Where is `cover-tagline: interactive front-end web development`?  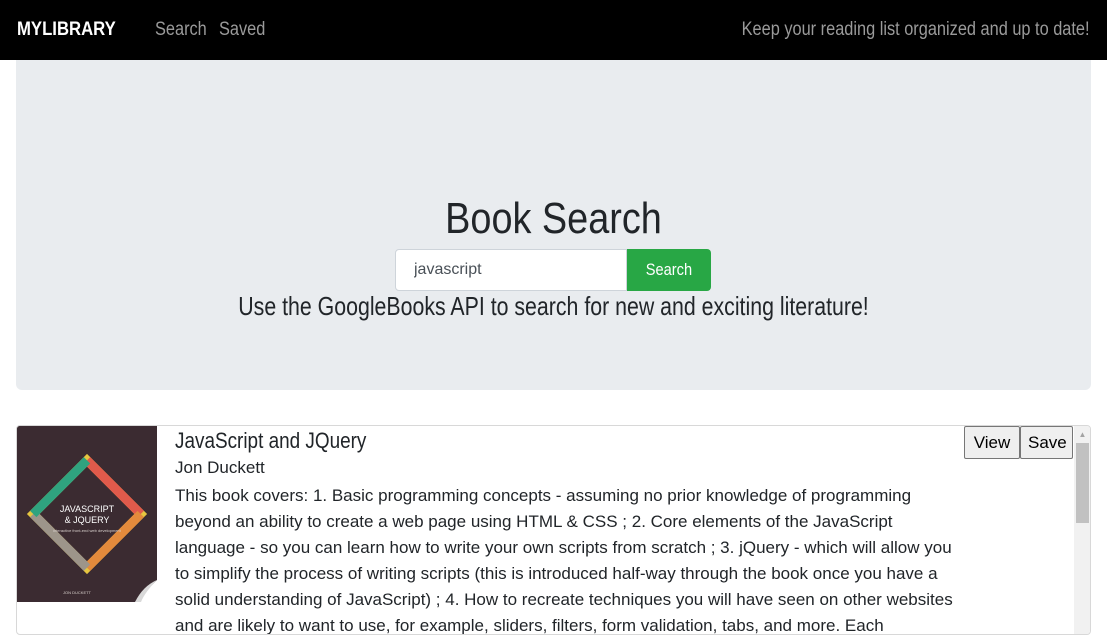
cover-tagline: interactive front-end web development is located at coordinates (87, 530).